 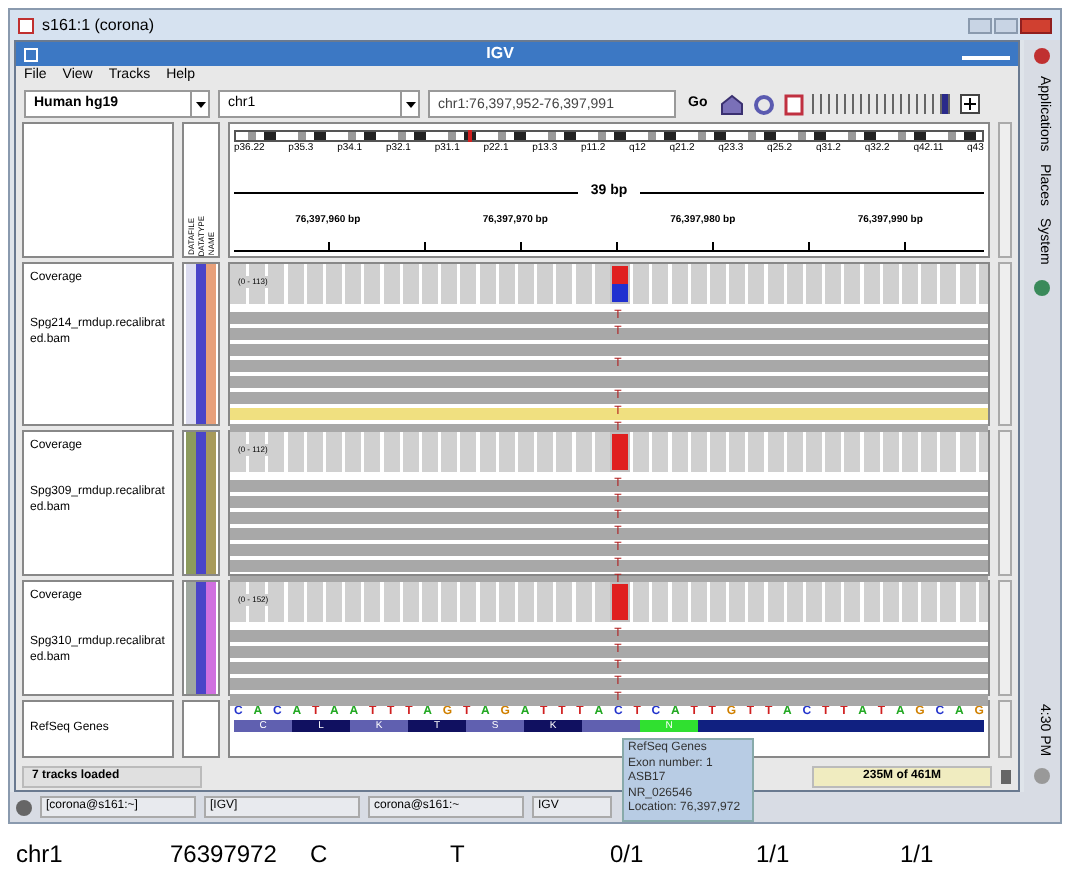 What do you see at coordinates (31, 54) in the screenshot?
I see `window-icon` at bounding box center [31, 54].